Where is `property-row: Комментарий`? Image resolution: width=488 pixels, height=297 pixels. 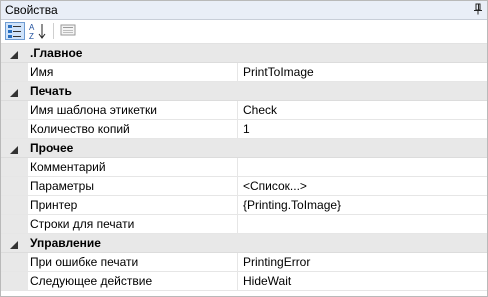
property-row: Комментарий is located at coordinates (244, 167).